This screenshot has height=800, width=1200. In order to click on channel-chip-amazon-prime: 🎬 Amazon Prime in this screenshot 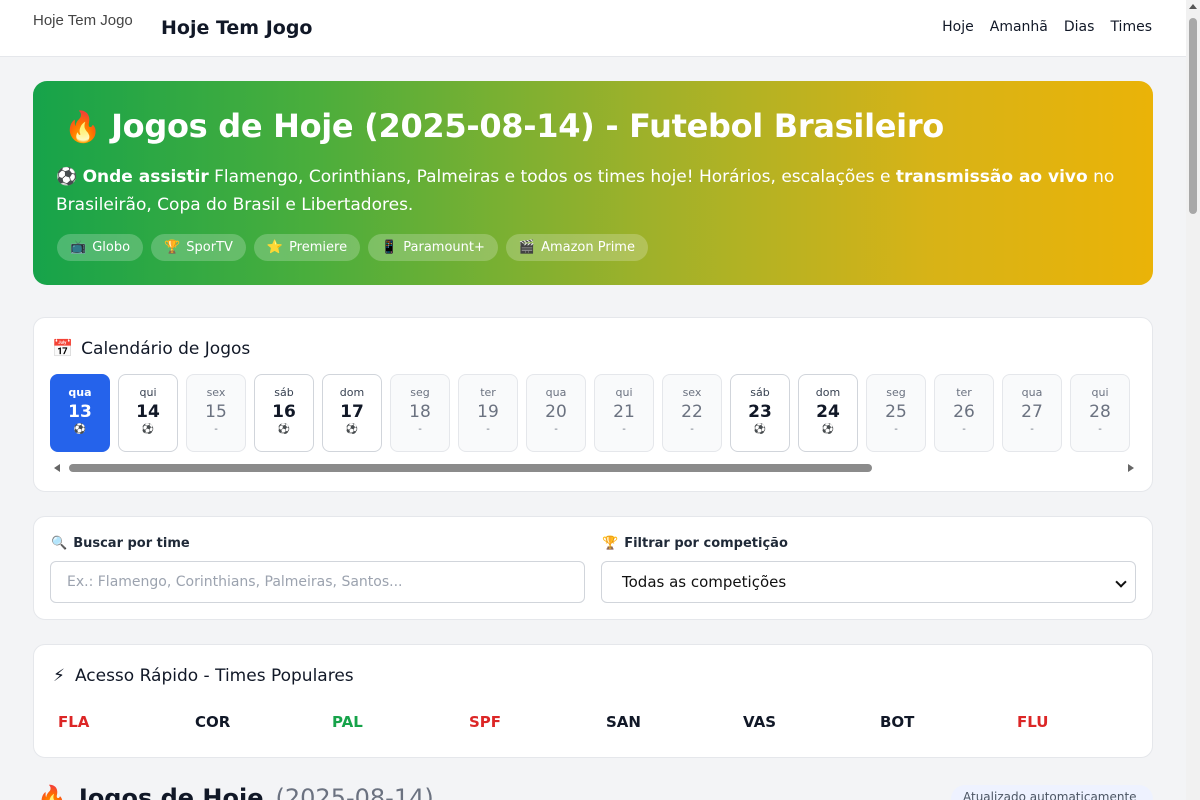, I will do `click(576, 247)`.